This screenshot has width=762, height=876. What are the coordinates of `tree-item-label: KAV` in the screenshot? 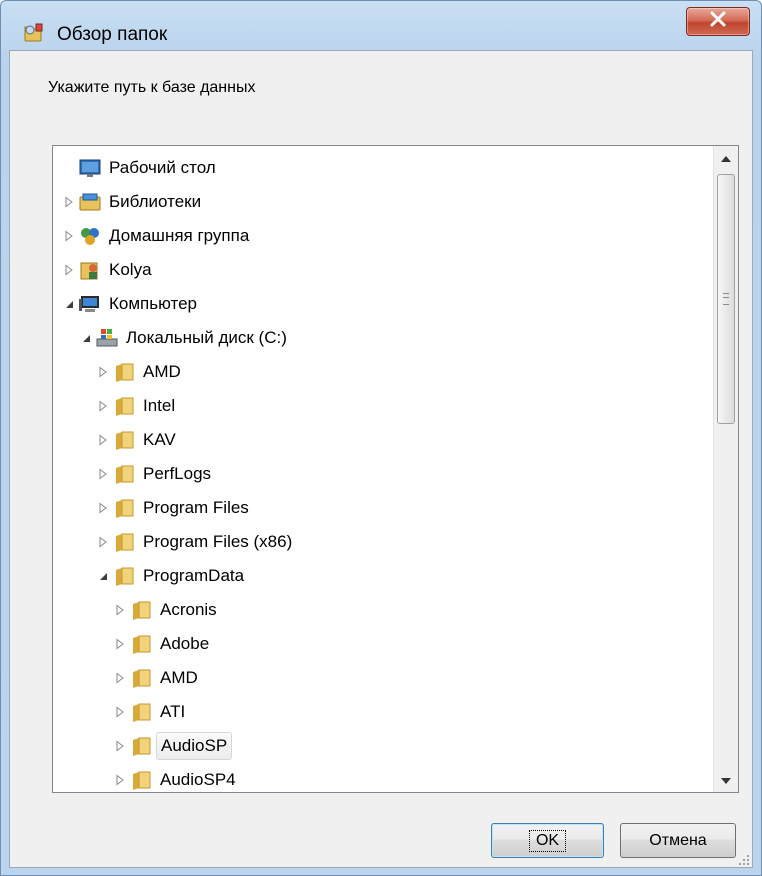 It's located at (159, 439).